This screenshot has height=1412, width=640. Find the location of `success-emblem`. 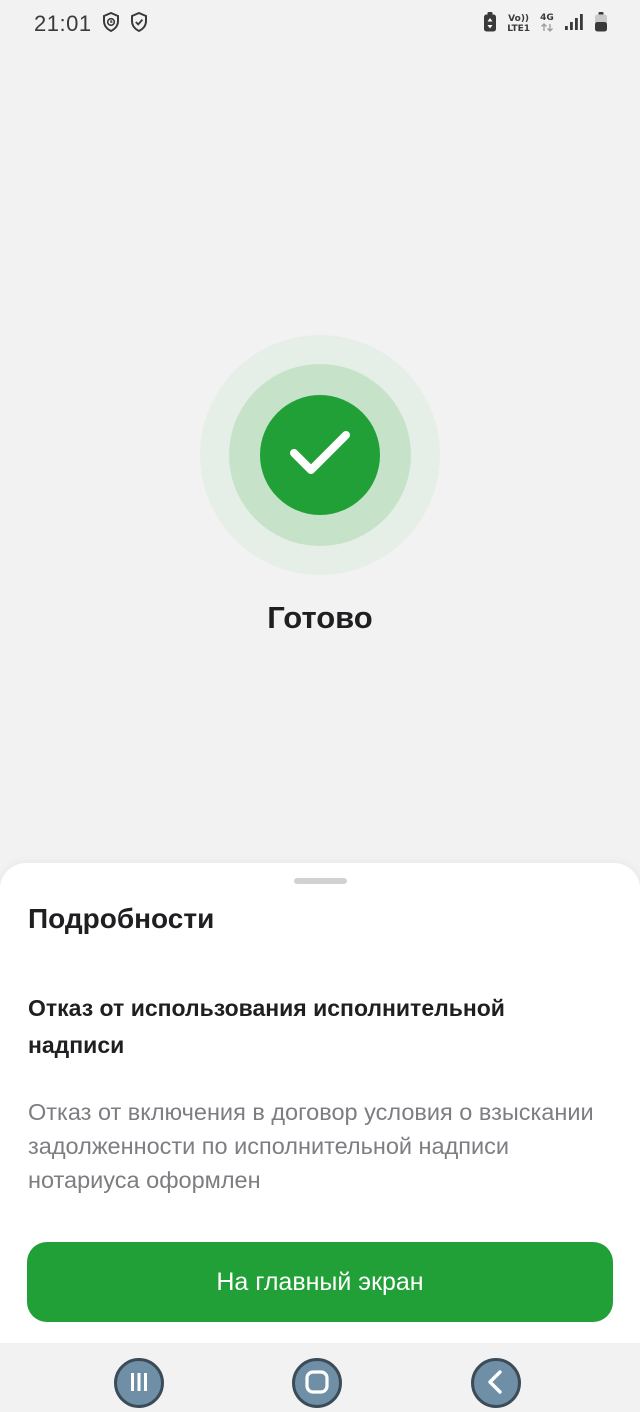

success-emblem is located at coordinates (320, 455).